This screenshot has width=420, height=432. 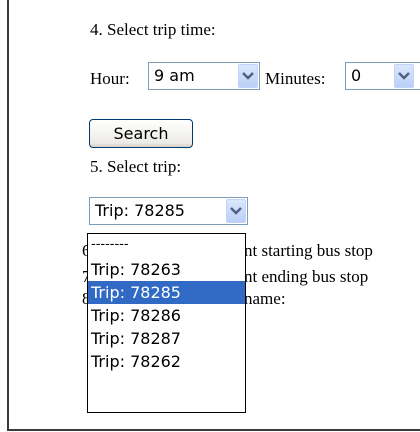 What do you see at coordinates (140, 210) in the screenshot?
I see `trip-select-value: Trip: 78285` at bounding box center [140, 210].